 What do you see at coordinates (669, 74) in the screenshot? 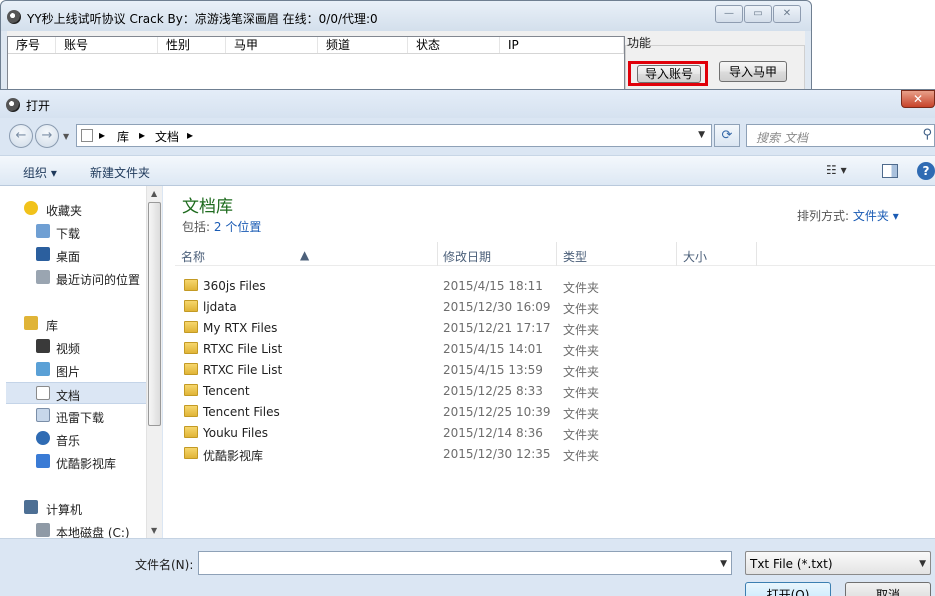
I see `import-account-button: 导入账号` at bounding box center [669, 74].